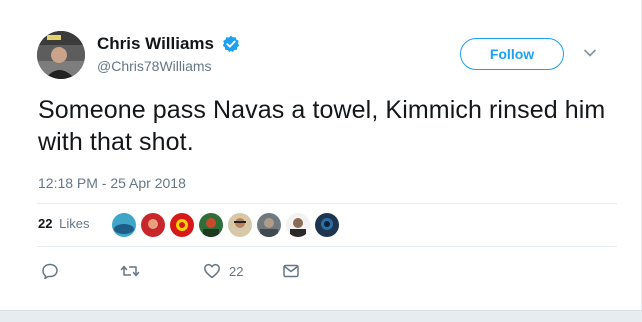  Describe the element at coordinates (236, 271) in the screenshot. I see `like-count: 22` at that location.